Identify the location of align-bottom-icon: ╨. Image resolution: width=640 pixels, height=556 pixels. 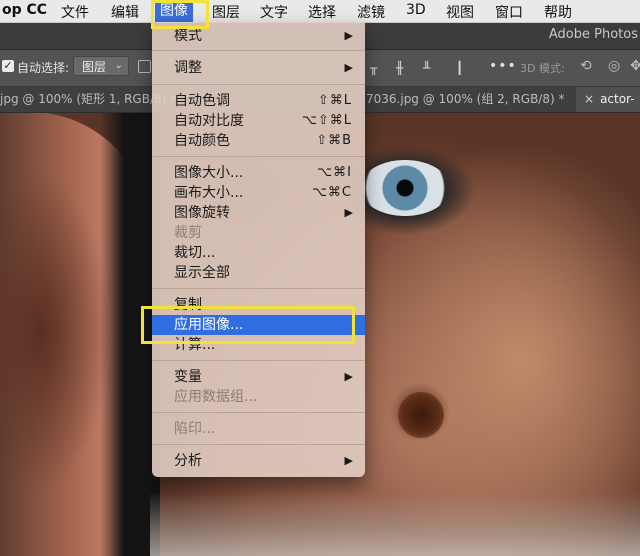
(430, 68).